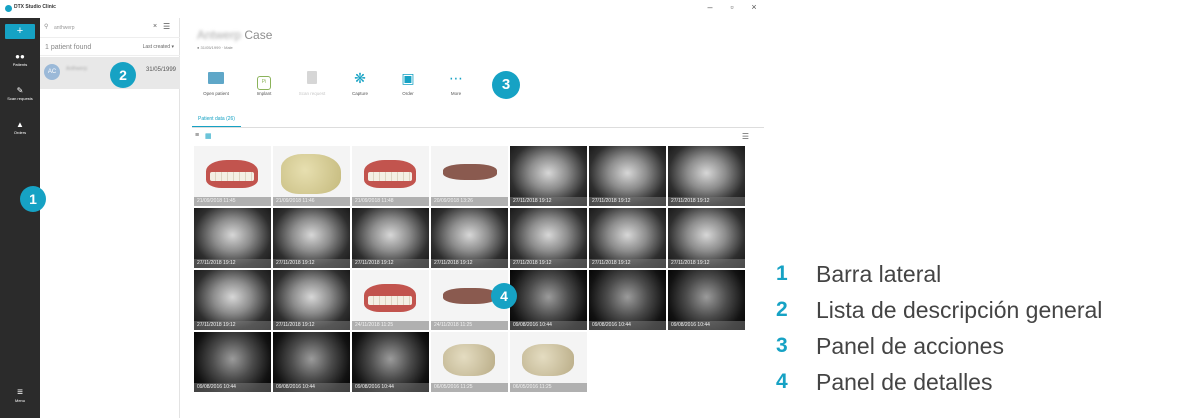  What do you see at coordinates (782, 309) in the screenshot?
I see `legend-number: 2` at bounding box center [782, 309].